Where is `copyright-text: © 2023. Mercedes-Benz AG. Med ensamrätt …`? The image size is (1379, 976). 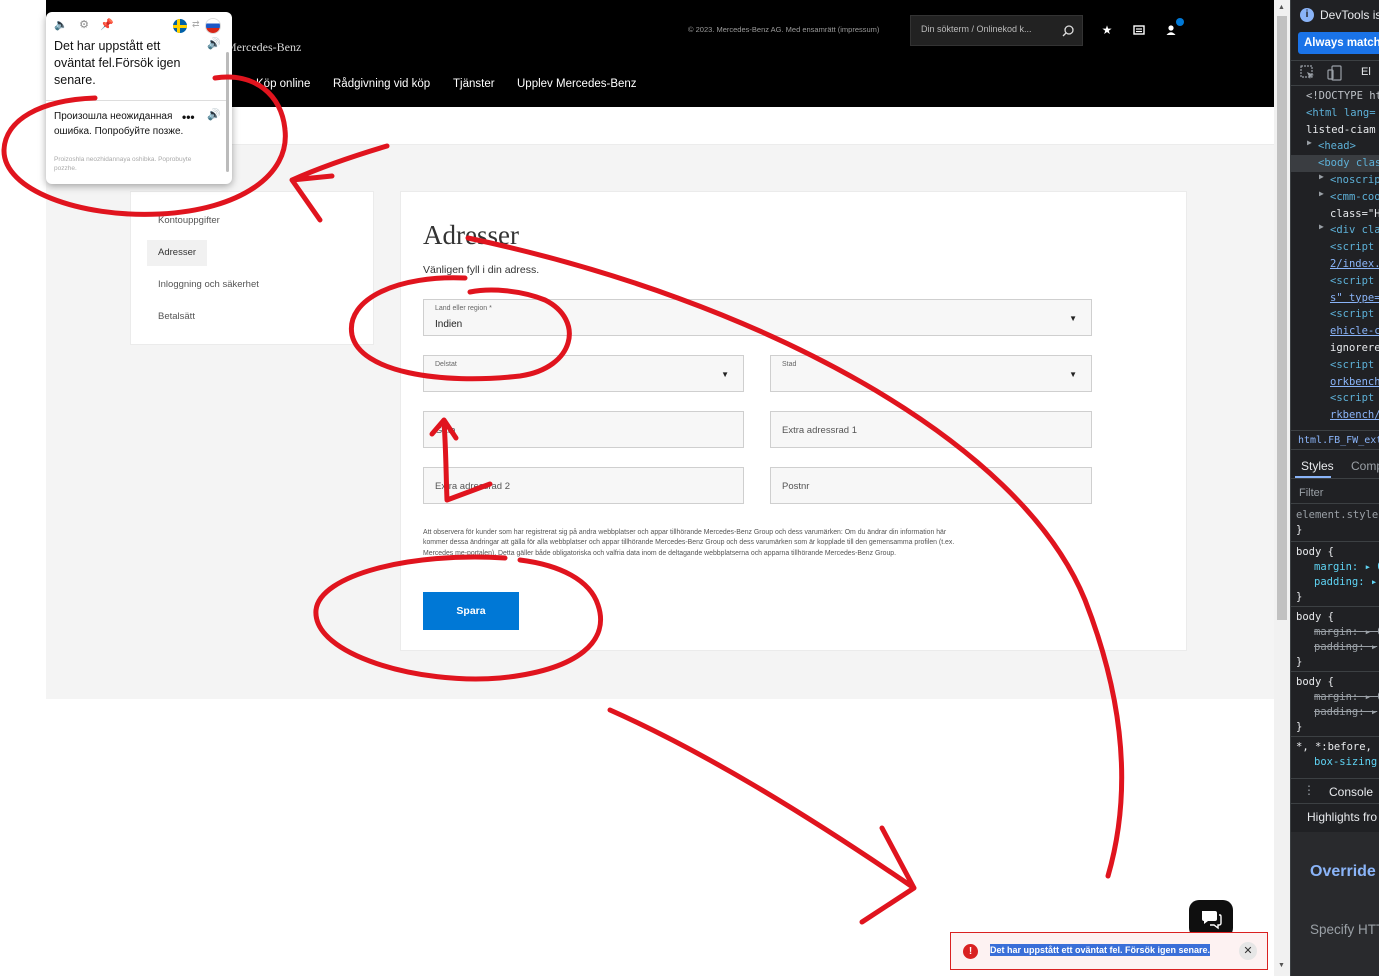
copyright-text: © 2023. Mercedes-Benz AG. Med ensamrätt … is located at coordinates (783, 29).